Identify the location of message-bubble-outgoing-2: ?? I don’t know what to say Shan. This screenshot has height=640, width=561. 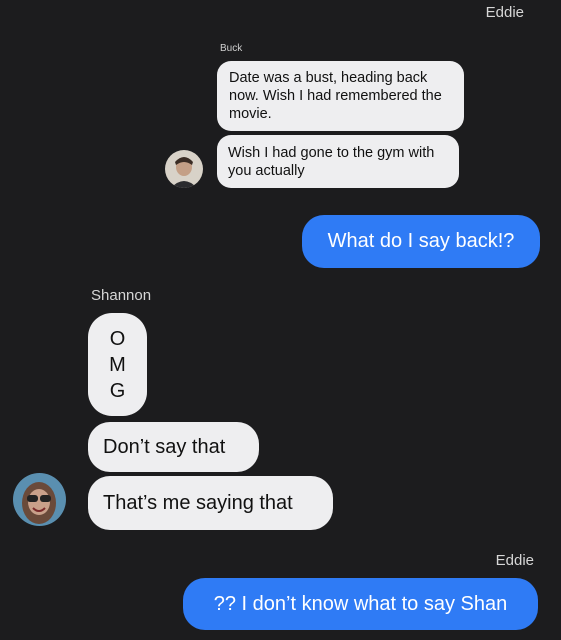
(360, 604).